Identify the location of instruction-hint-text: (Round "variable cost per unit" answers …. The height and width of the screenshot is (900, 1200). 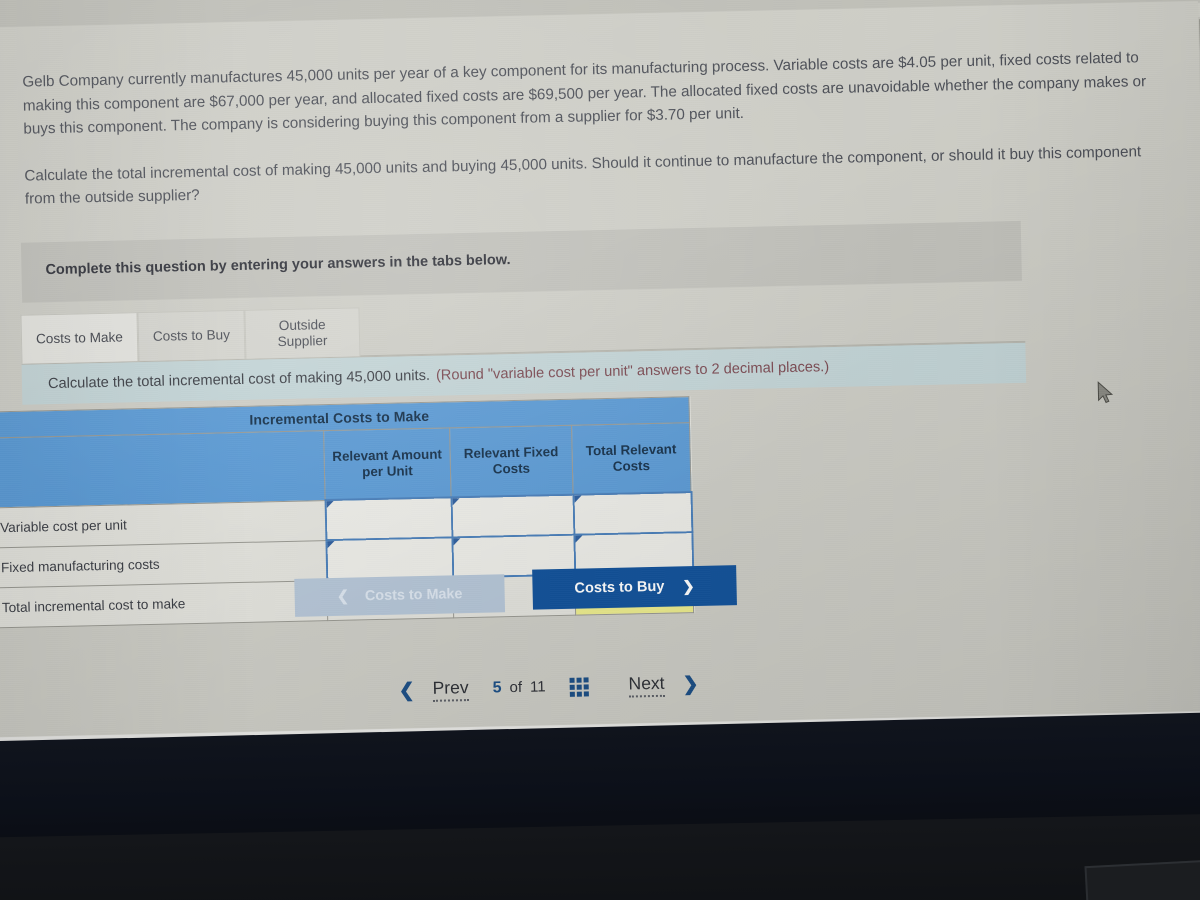
(632, 371).